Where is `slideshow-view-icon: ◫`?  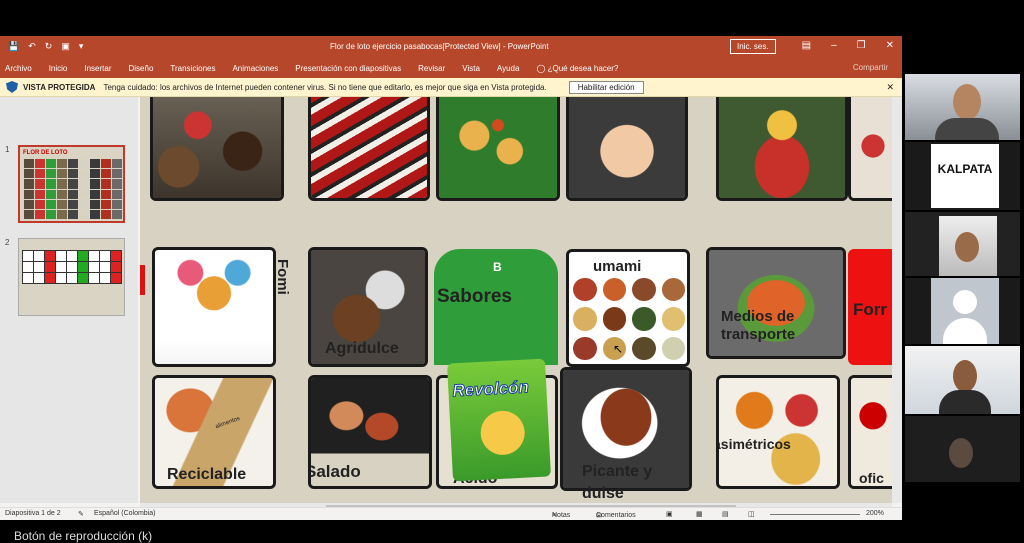 slideshow-view-icon: ◫ is located at coordinates (751, 514).